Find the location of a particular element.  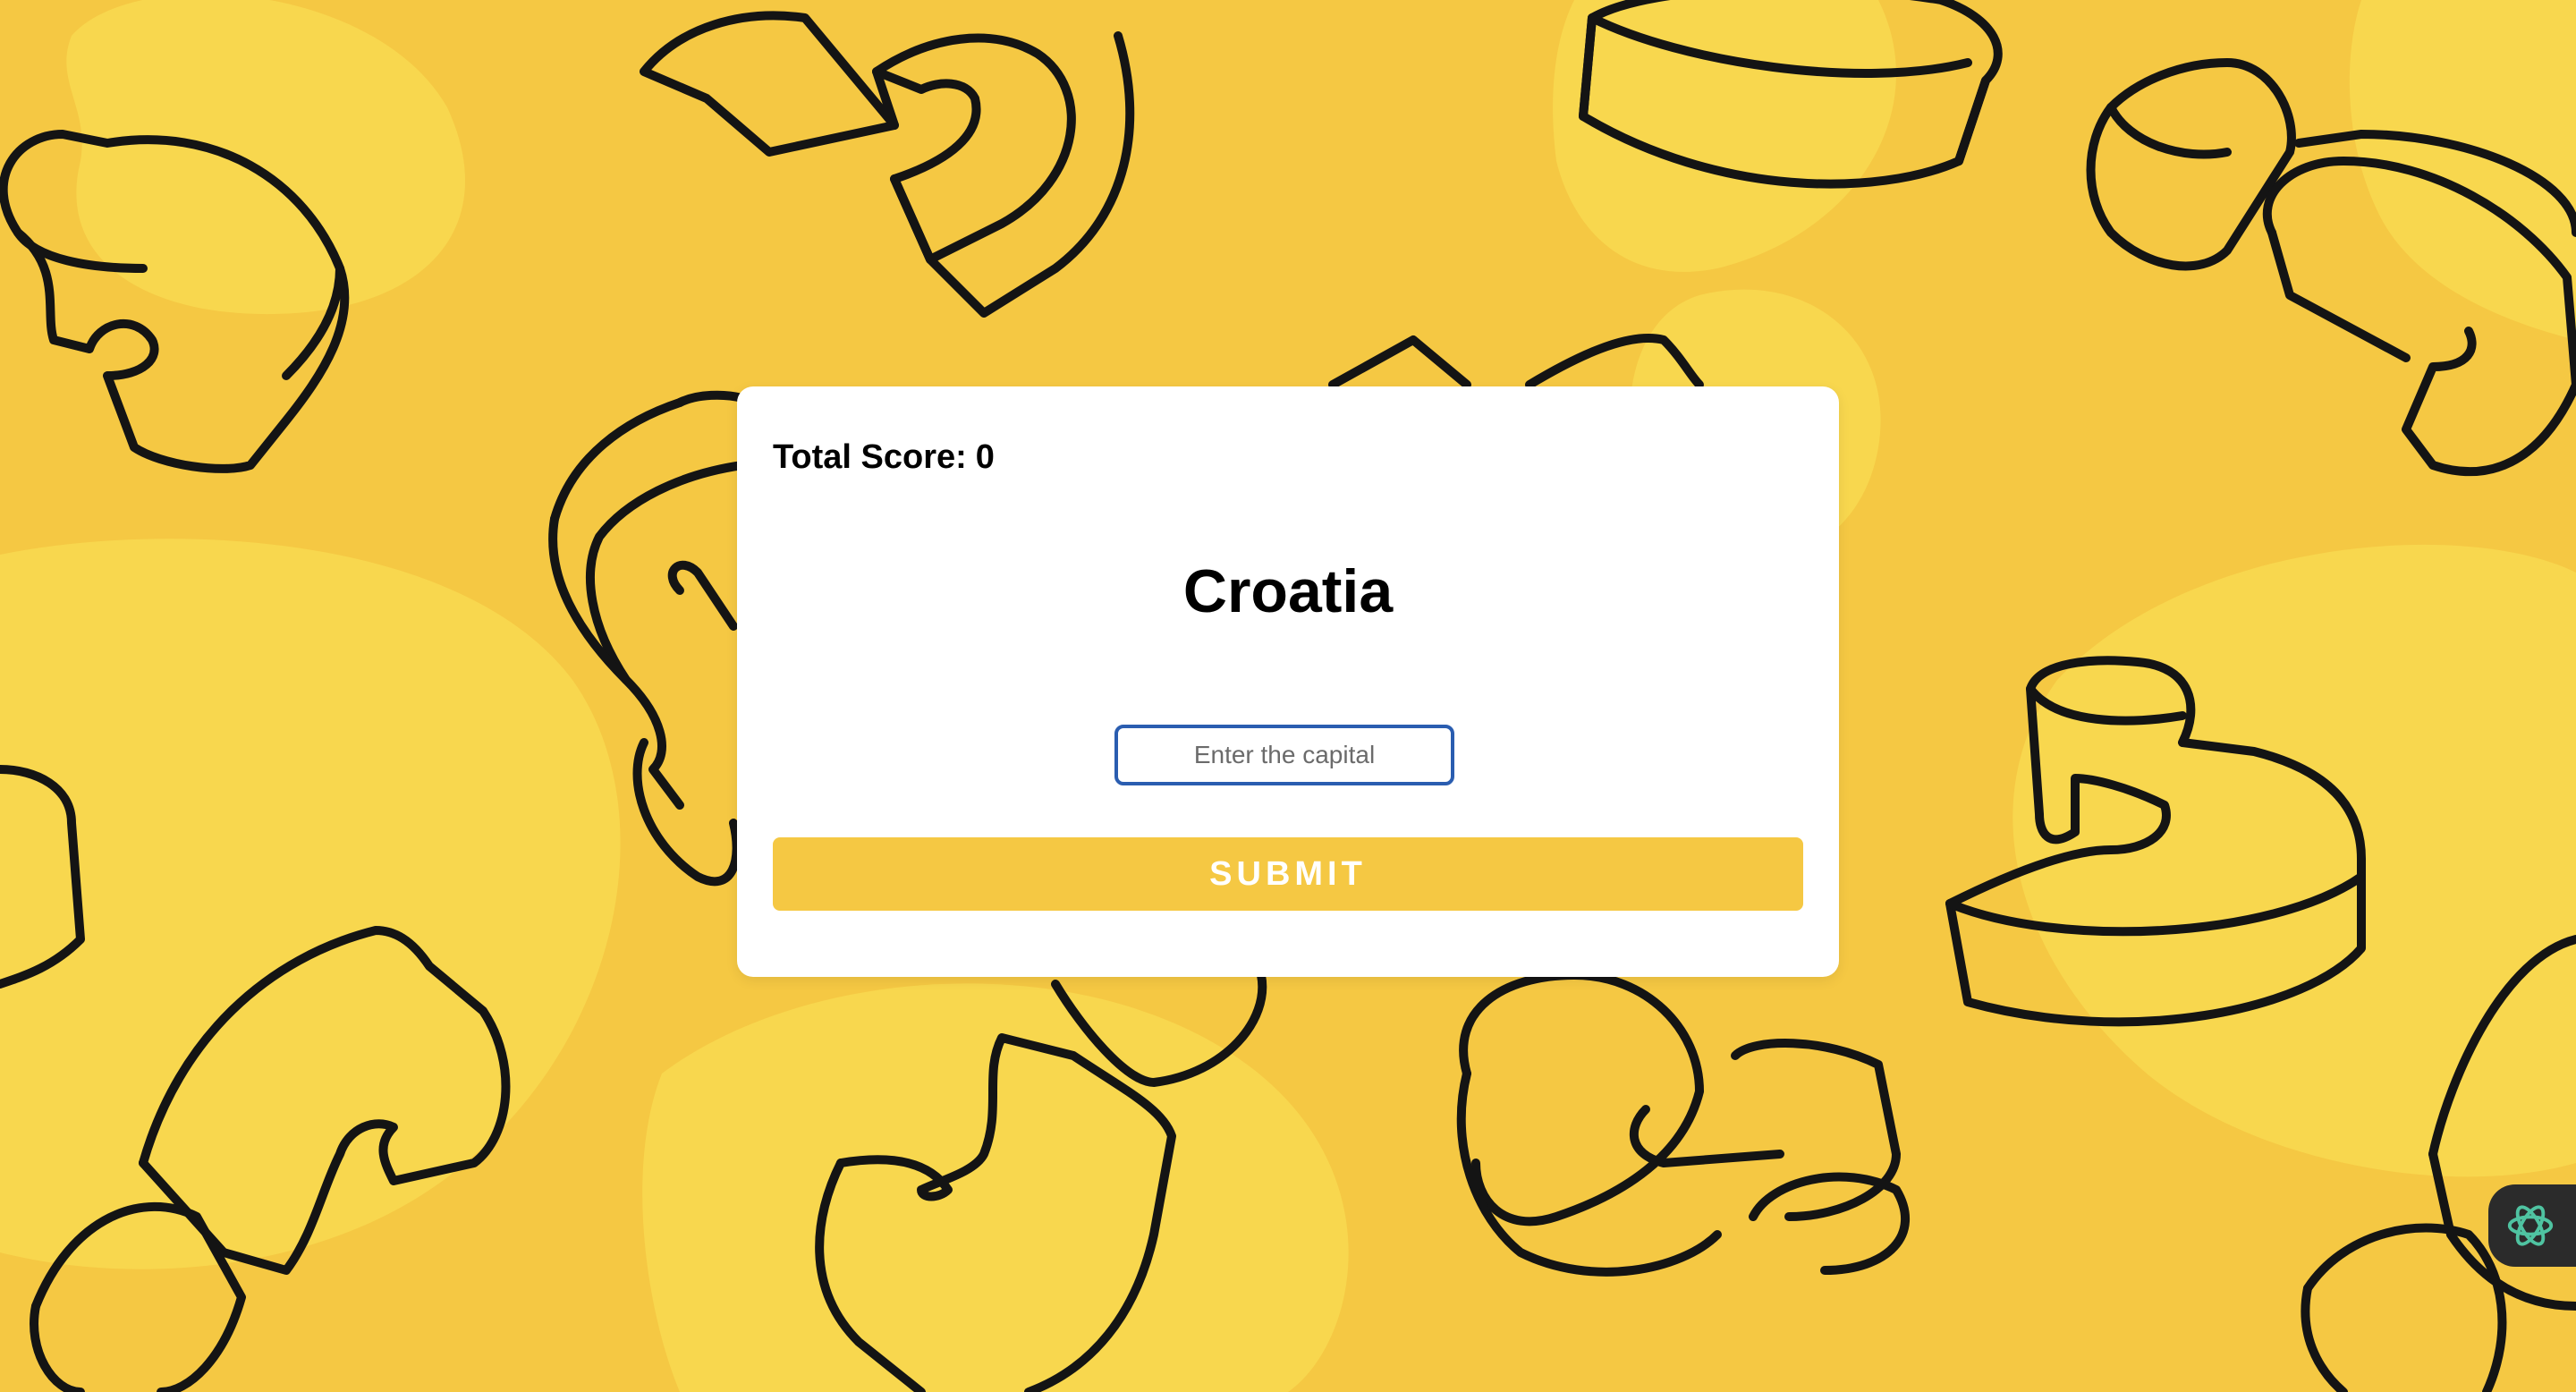

total-score: Total Score: 0 is located at coordinates (884, 457).